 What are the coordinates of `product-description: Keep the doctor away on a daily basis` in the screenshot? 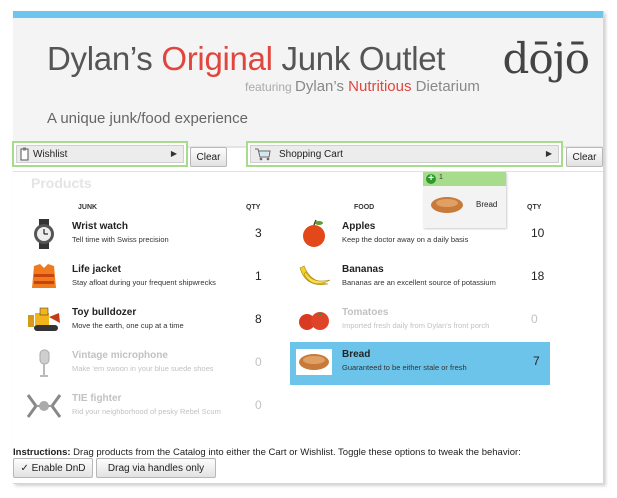 It's located at (405, 239).